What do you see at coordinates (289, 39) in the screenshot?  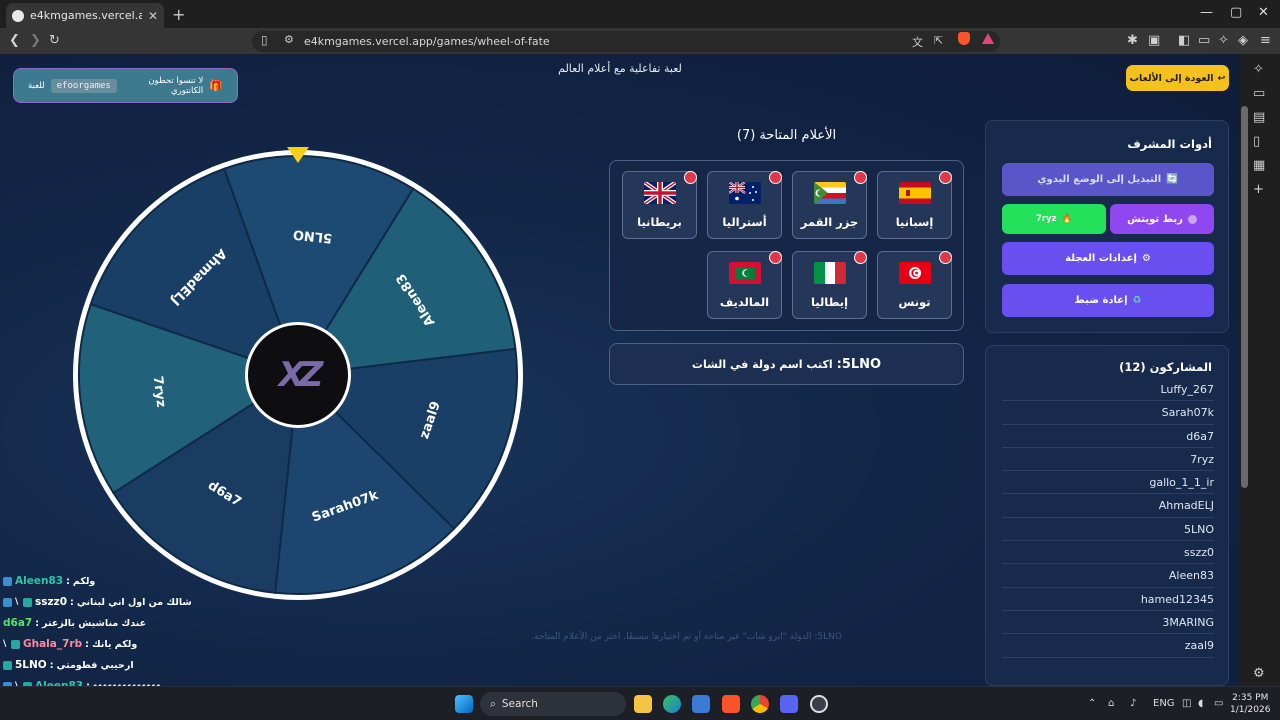 I see `site-info-icon: ⚙` at bounding box center [289, 39].